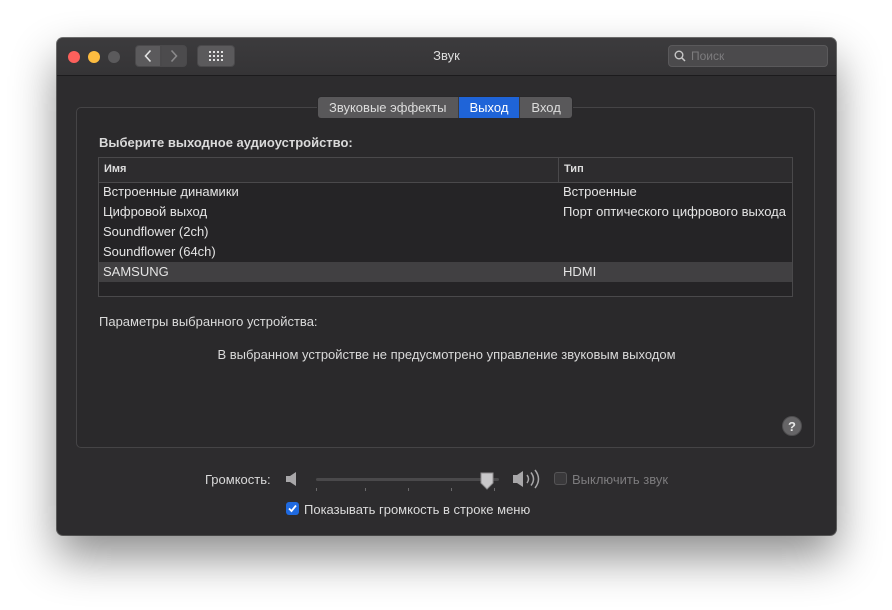 This screenshot has width=892, height=610. What do you see at coordinates (208, 321) in the screenshot?
I see `device-params-label: Параметры выбранного устройства:` at bounding box center [208, 321].